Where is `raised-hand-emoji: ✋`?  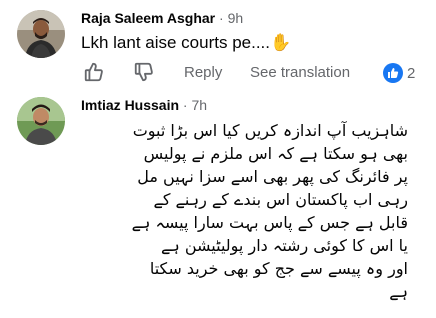 raised-hand-emoji: ✋ is located at coordinates (281, 42).